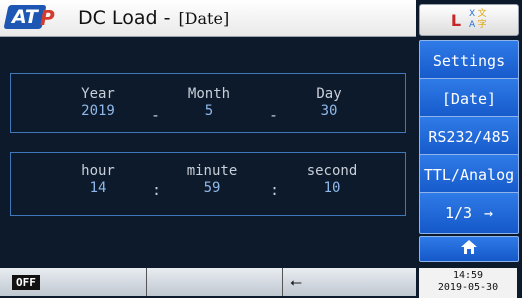 This screenshot has height=298, width=522. What do you see at coordinates (469, 175) in the screenshot?
I see `ttl-analog-button: TTL/Analog` at bounding box center [469, 175].